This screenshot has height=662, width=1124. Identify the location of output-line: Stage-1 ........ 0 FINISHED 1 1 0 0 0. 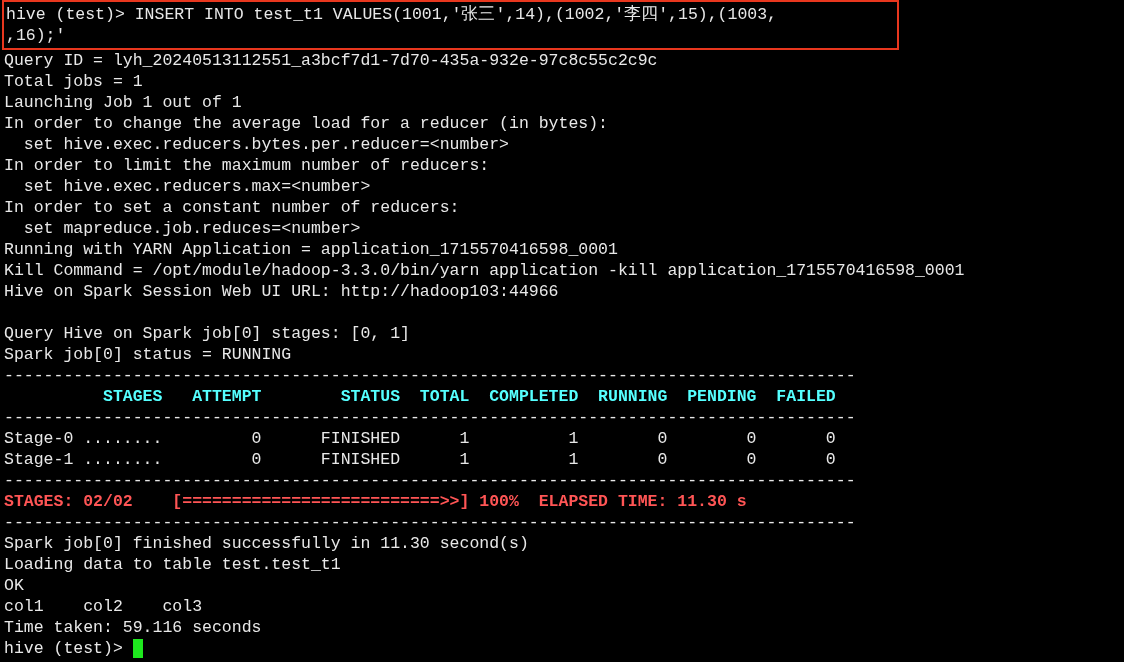
(420, 459).